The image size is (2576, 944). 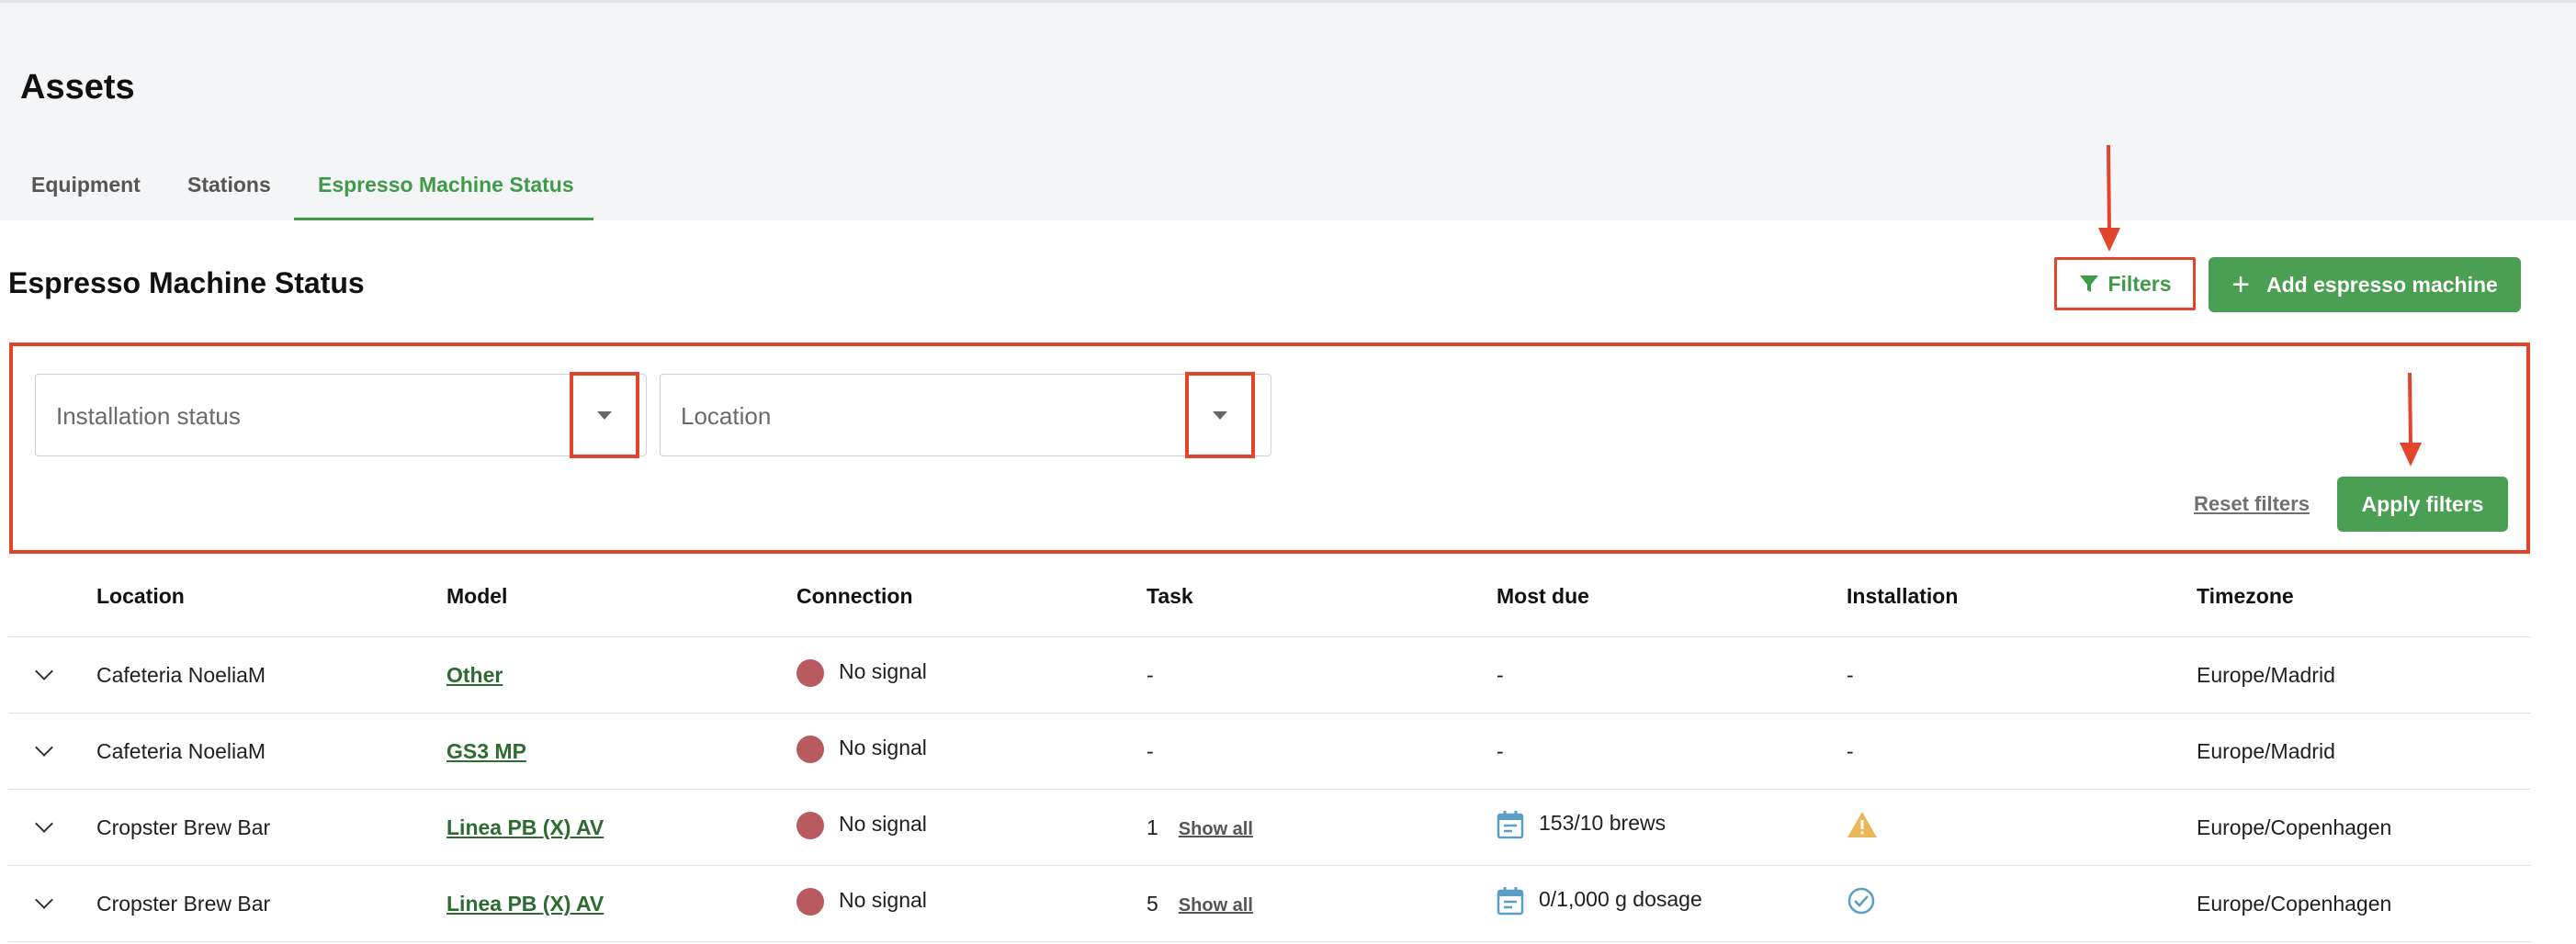 I want to click on filters-label: Filters, so click(x=2139, y=283).